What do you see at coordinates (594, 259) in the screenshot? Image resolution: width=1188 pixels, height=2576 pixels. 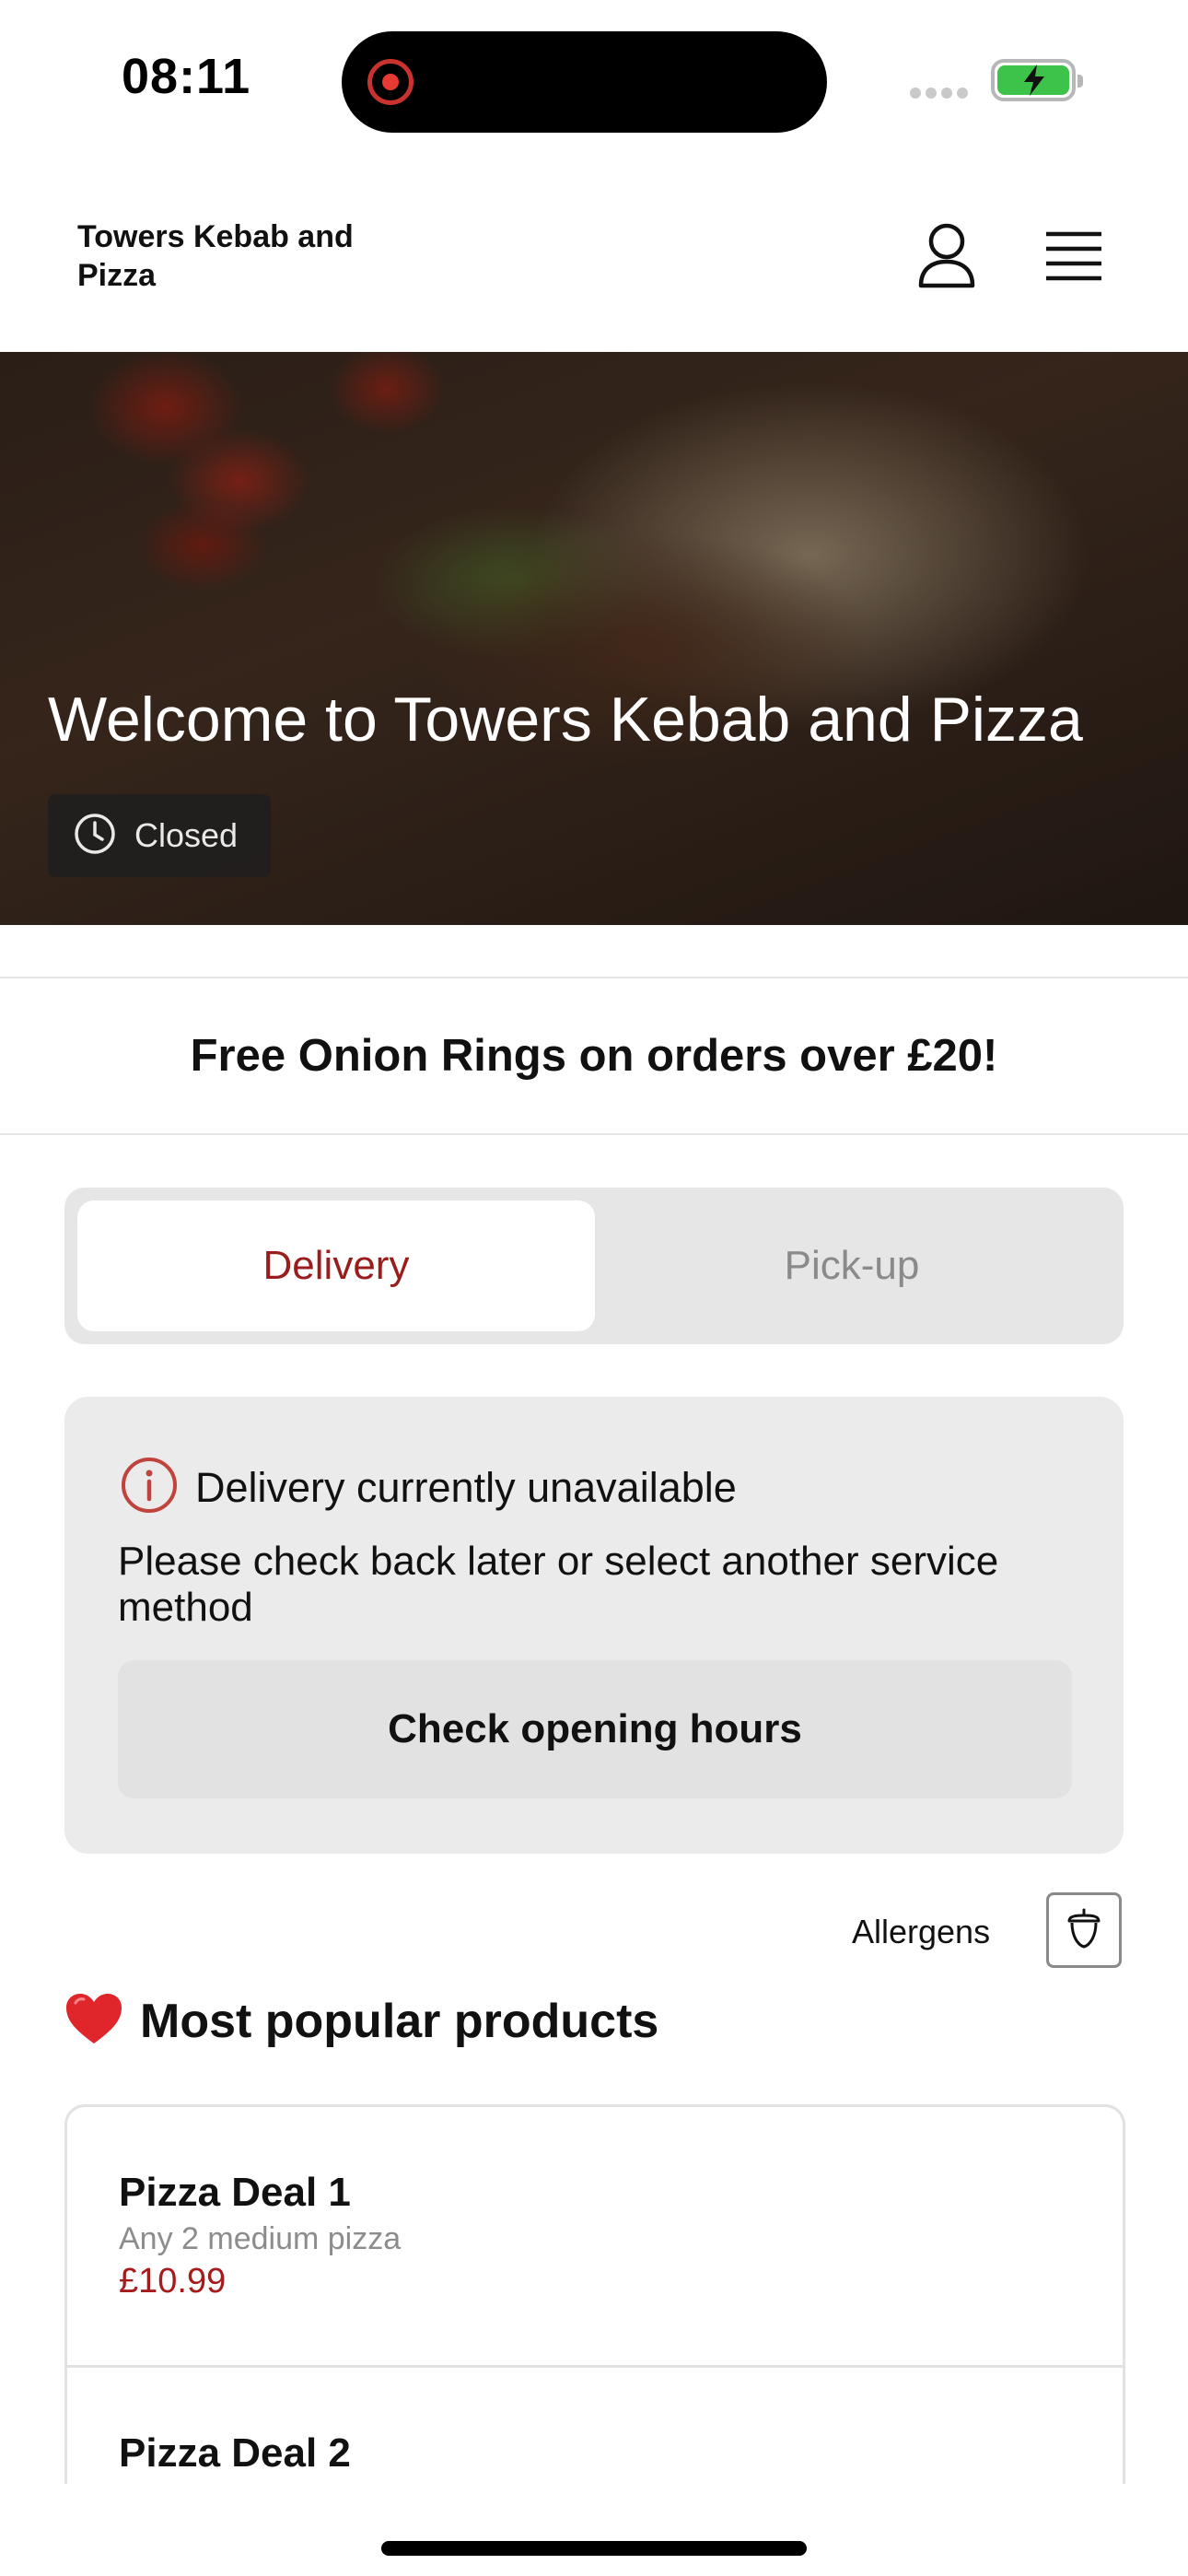 I see `app-header: Towers Kebab and Pizza` at bounding box center [594, 259].